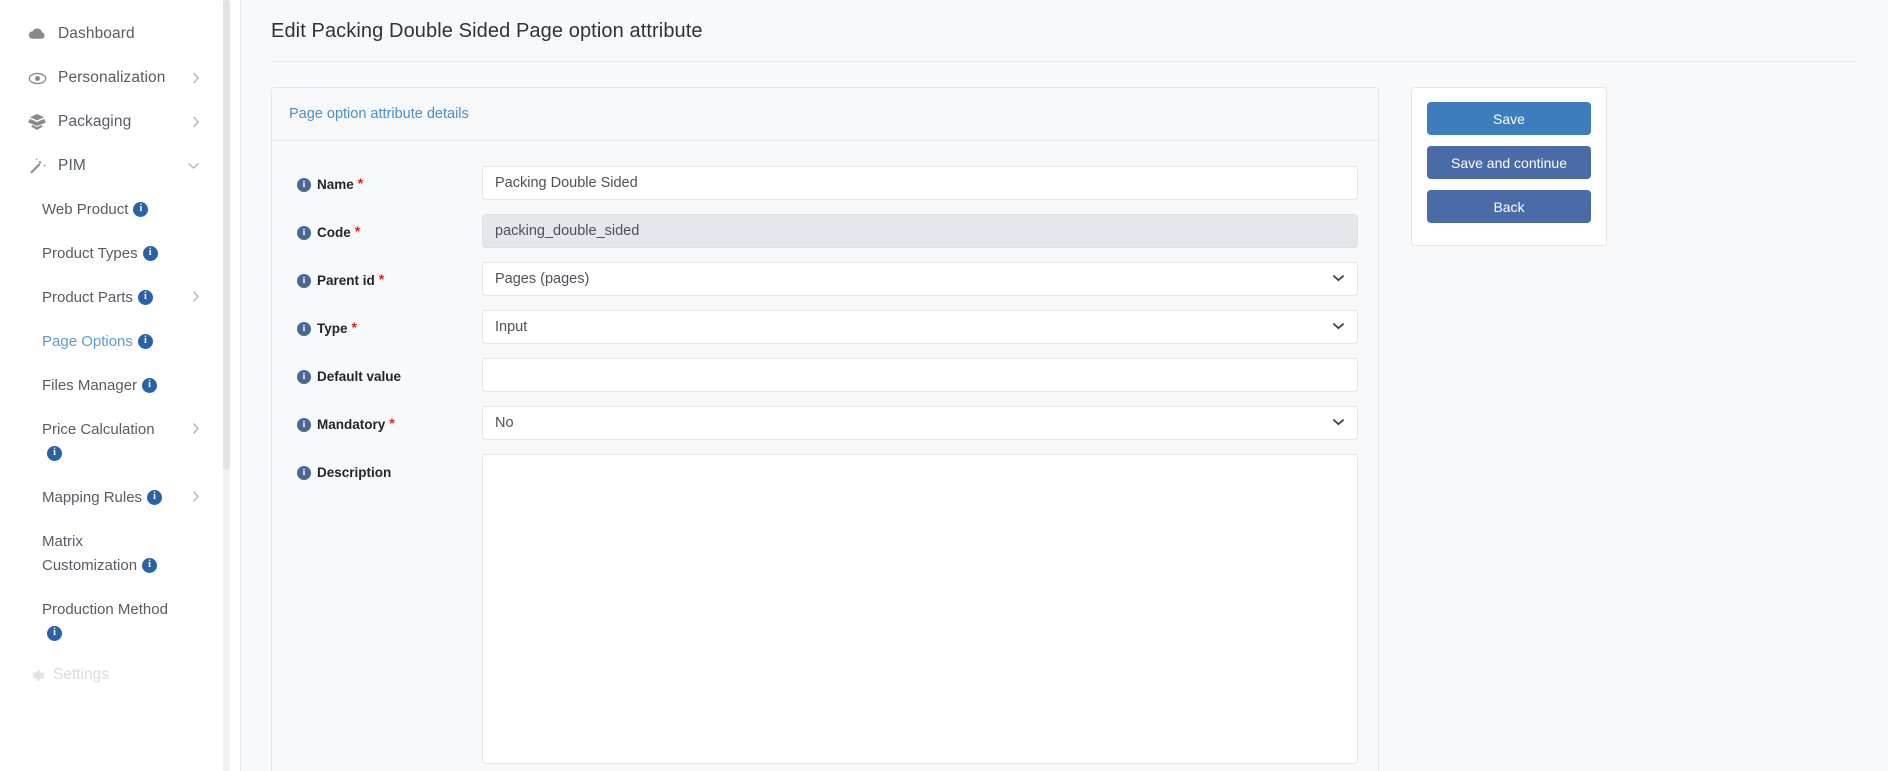  Describe the element at coordinates (351, 424) in the screenshot. I see `label-text: Mandatory` at that location.